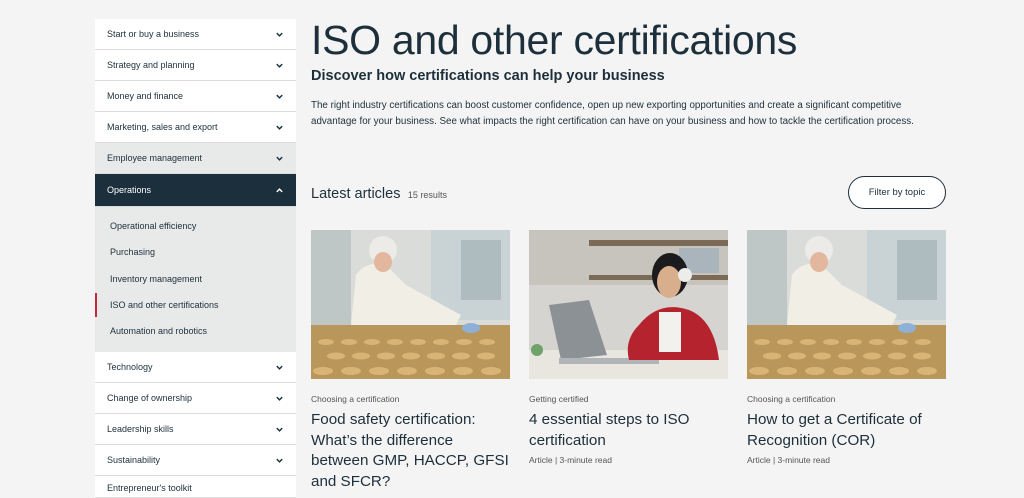  Describe the element at coordinates (130, 367) in the screenshot. I see `sidebar-item-label: Technology` at that location.